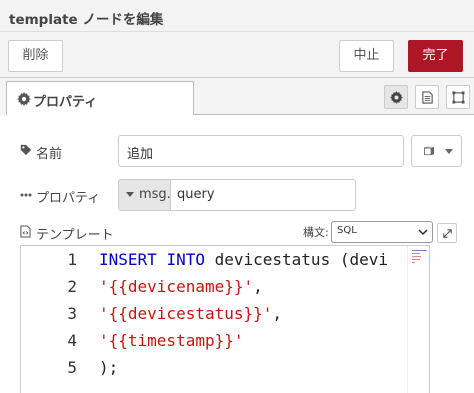 Image resolution: width=474 pixels, height=393 pixels. I want to click on name-input-value: 追加, so click(140, 154).